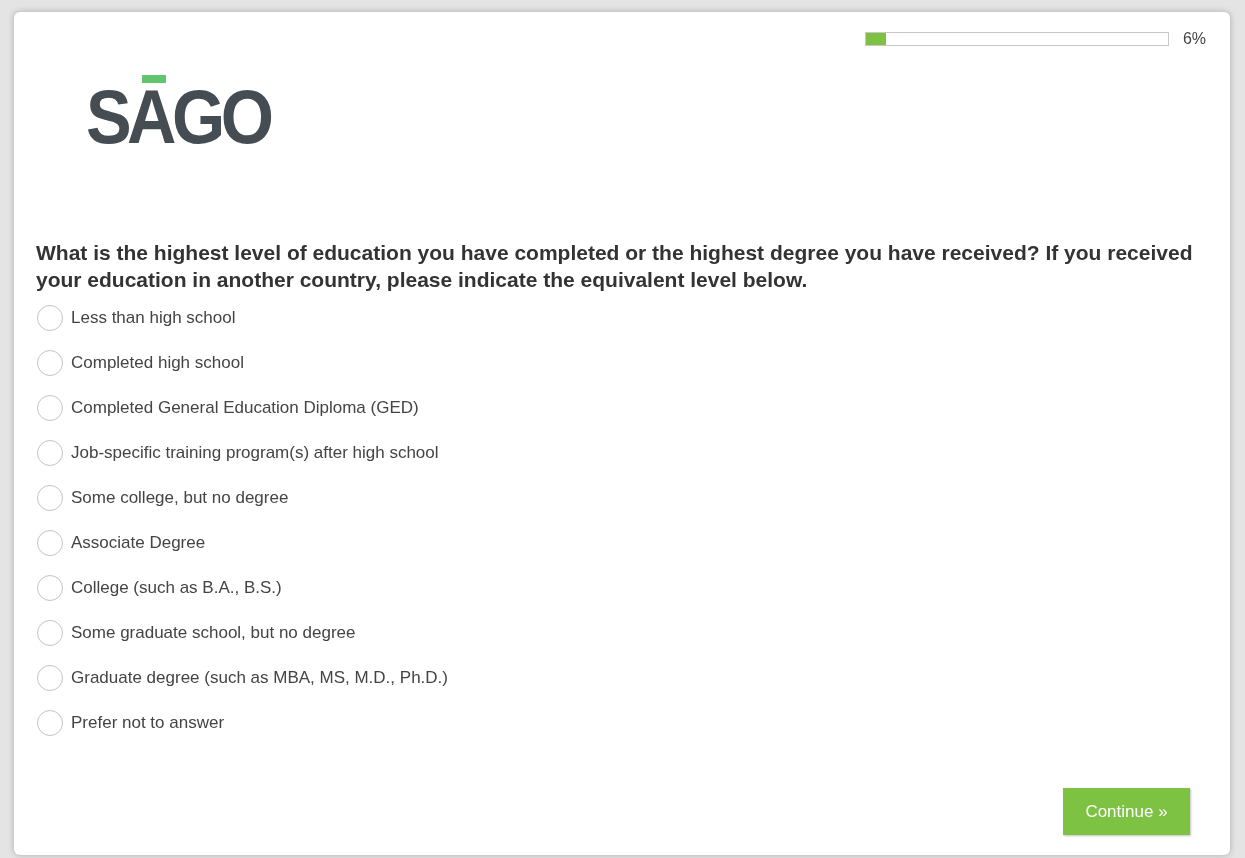 The image size is (1245, 858). What do you see at coordinates (148, 723) in the screenshot?
I see `option-label: Prefer not to answer` at bounding box center [148, 723].